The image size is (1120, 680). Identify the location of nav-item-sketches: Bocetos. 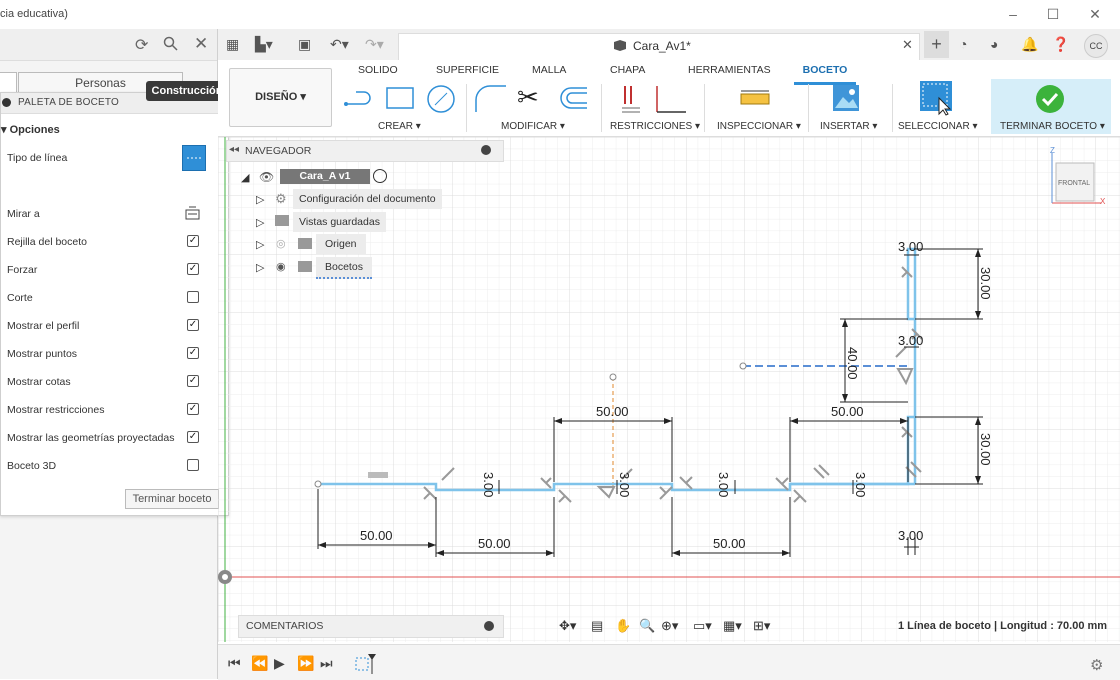
(344, 268).